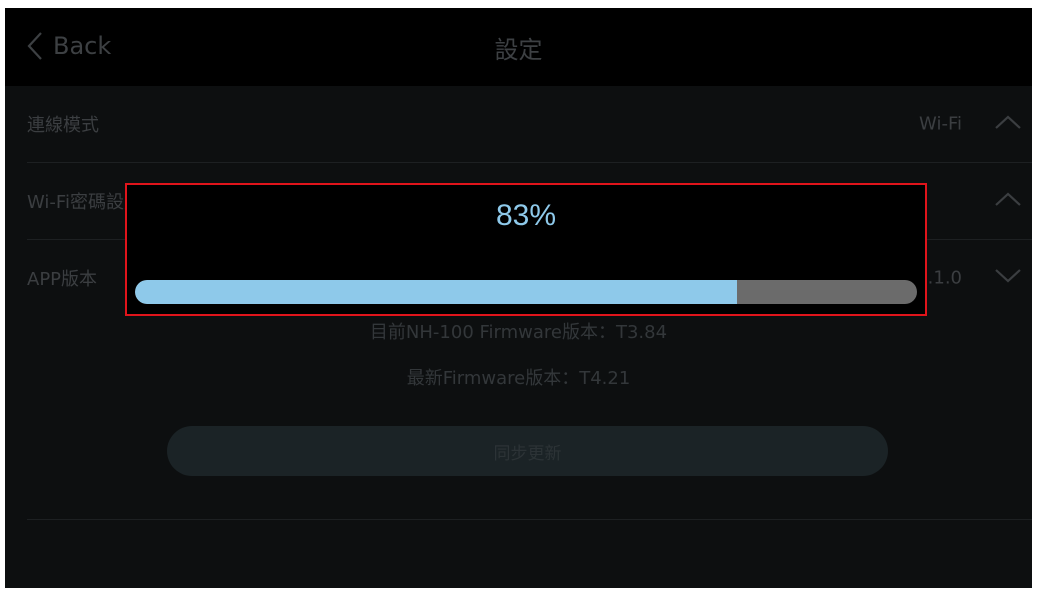 The width and height of the screenshot is (1037, 590). I want to click on progress-percent: 83%, so click(526, 215).